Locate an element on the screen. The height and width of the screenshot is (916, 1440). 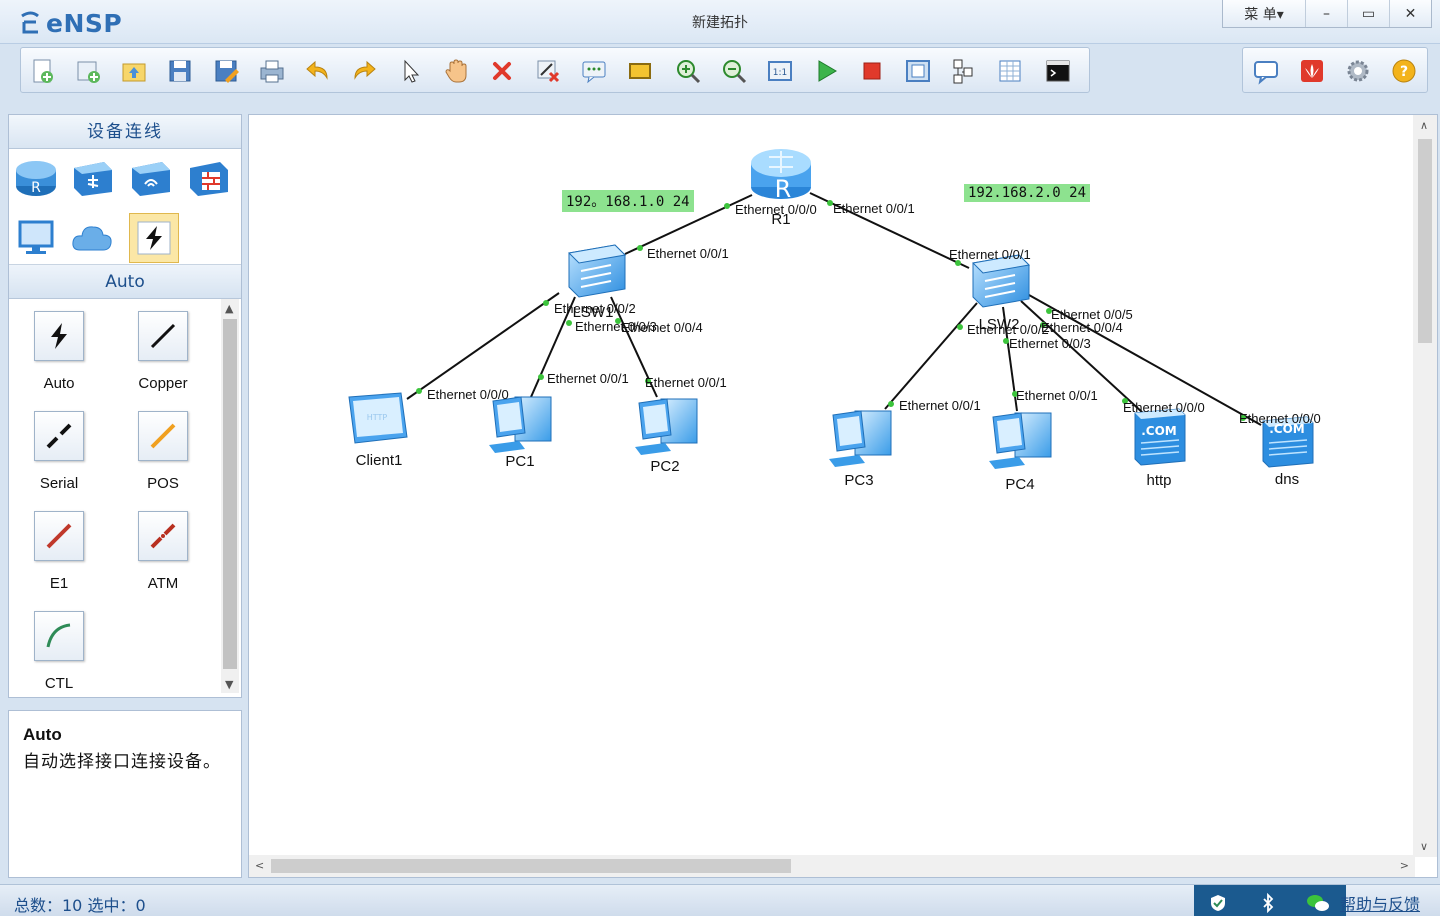
cable-serial: Serial is located at coordinates (59, 451).